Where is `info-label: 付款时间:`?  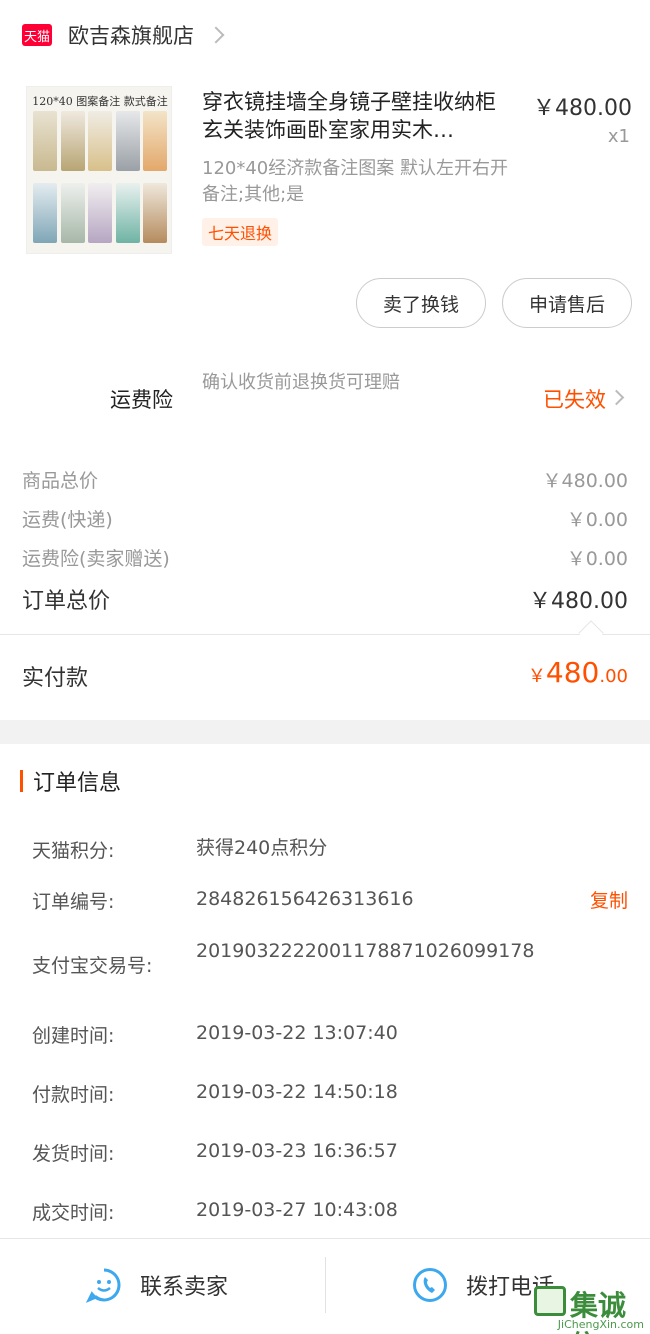
info-label: 付款时间: is located at coordinates (73, 1095).